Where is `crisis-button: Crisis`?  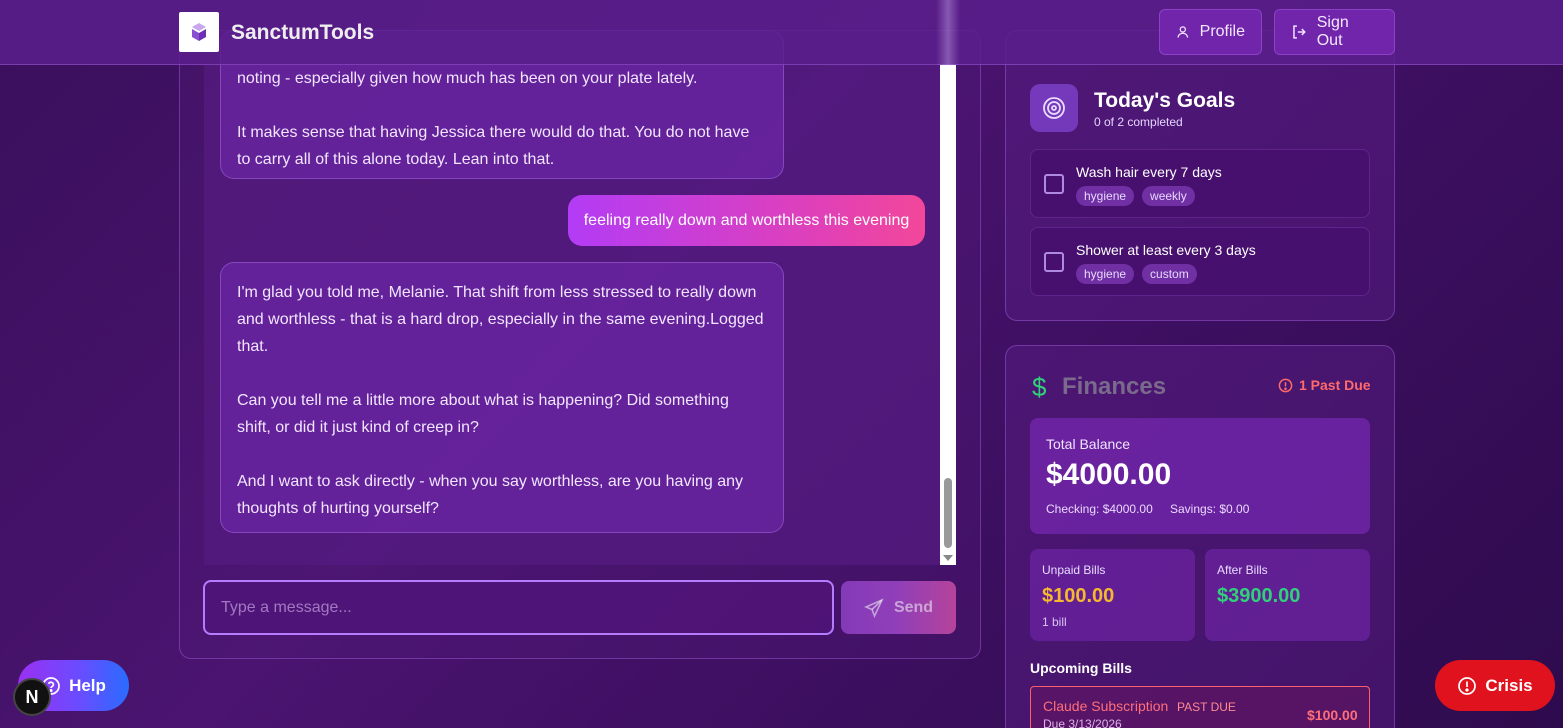 crisis-button: Crisis is located at coordinates (1495, 685).